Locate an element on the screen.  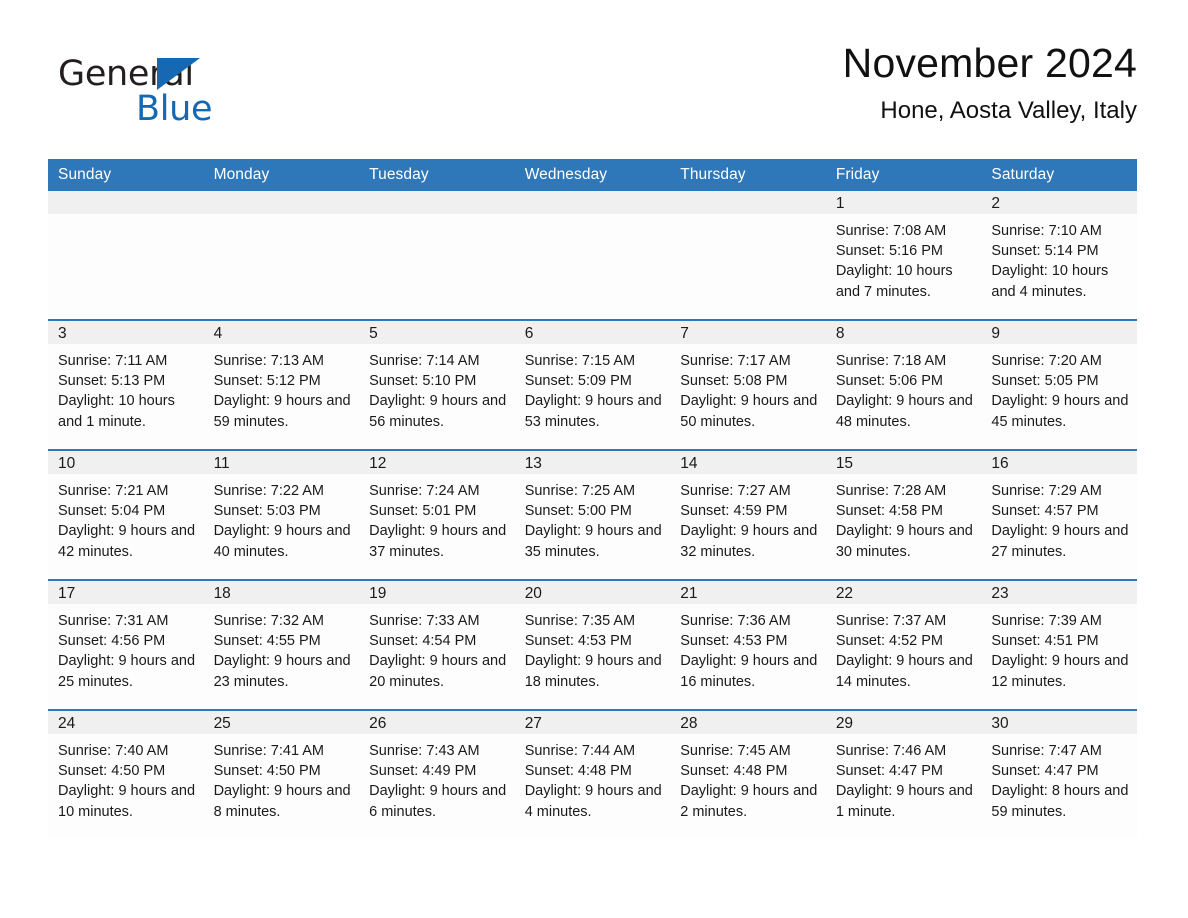
weekday-header-thursday: Thursday is located at coordinates (748, 175).